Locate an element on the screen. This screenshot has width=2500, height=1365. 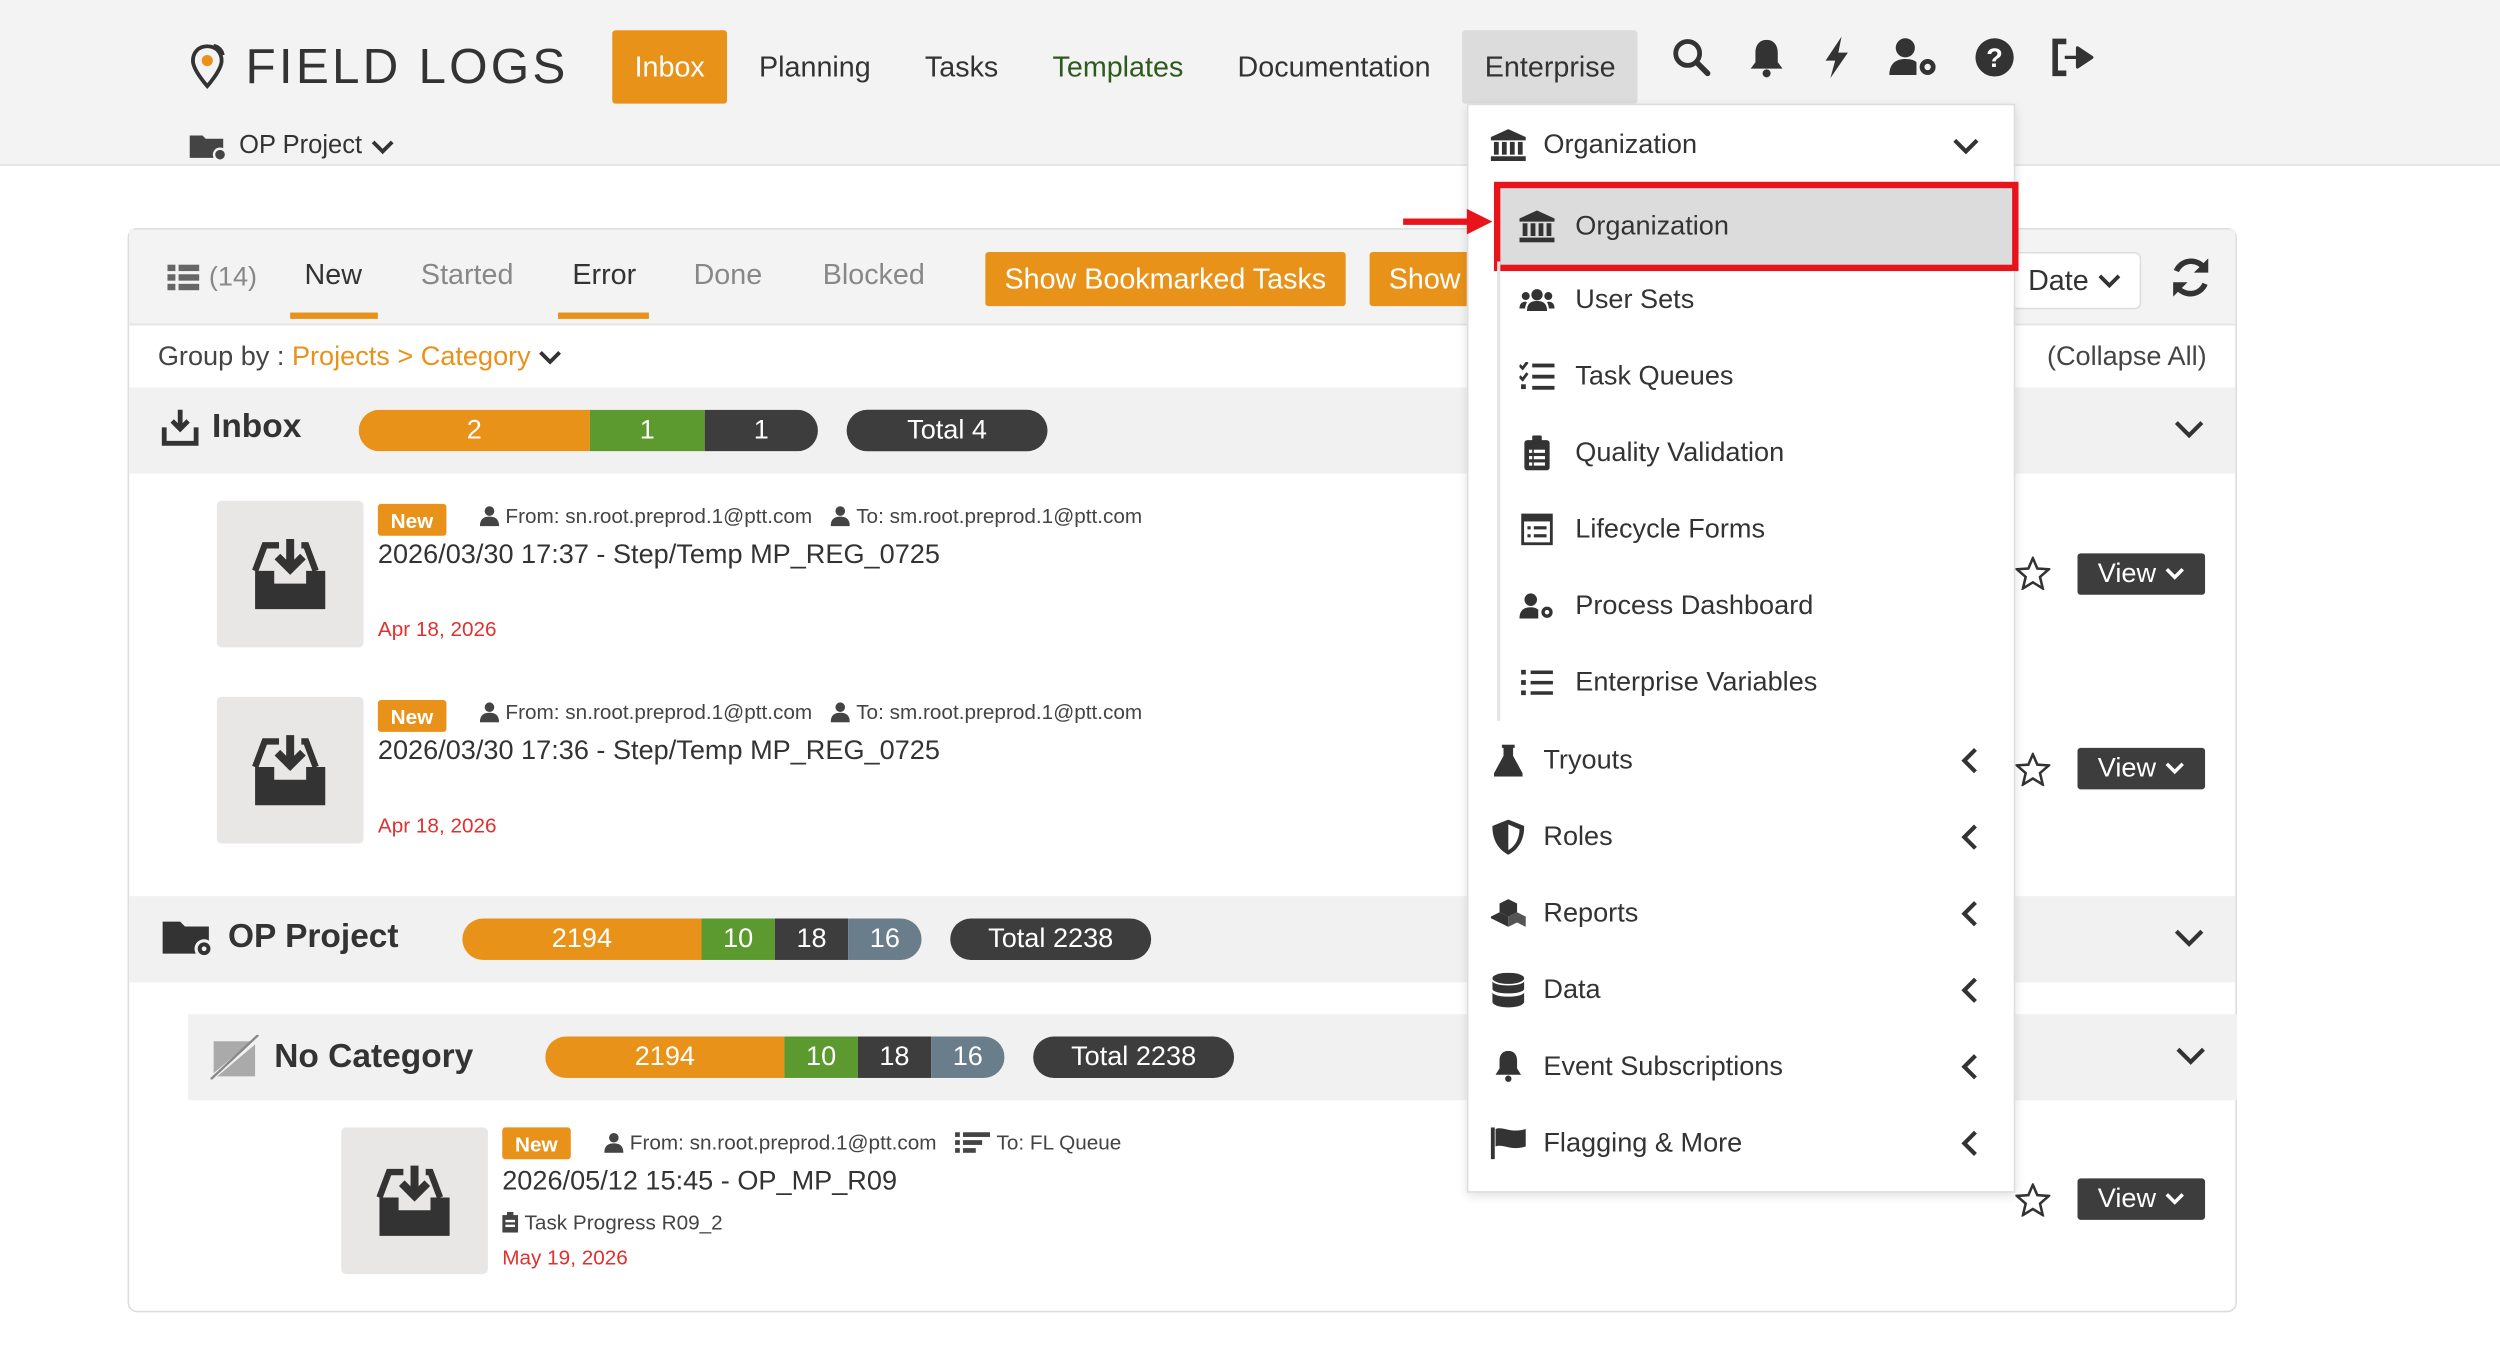
sort-label: Date is located at coordinates (2058, 279).